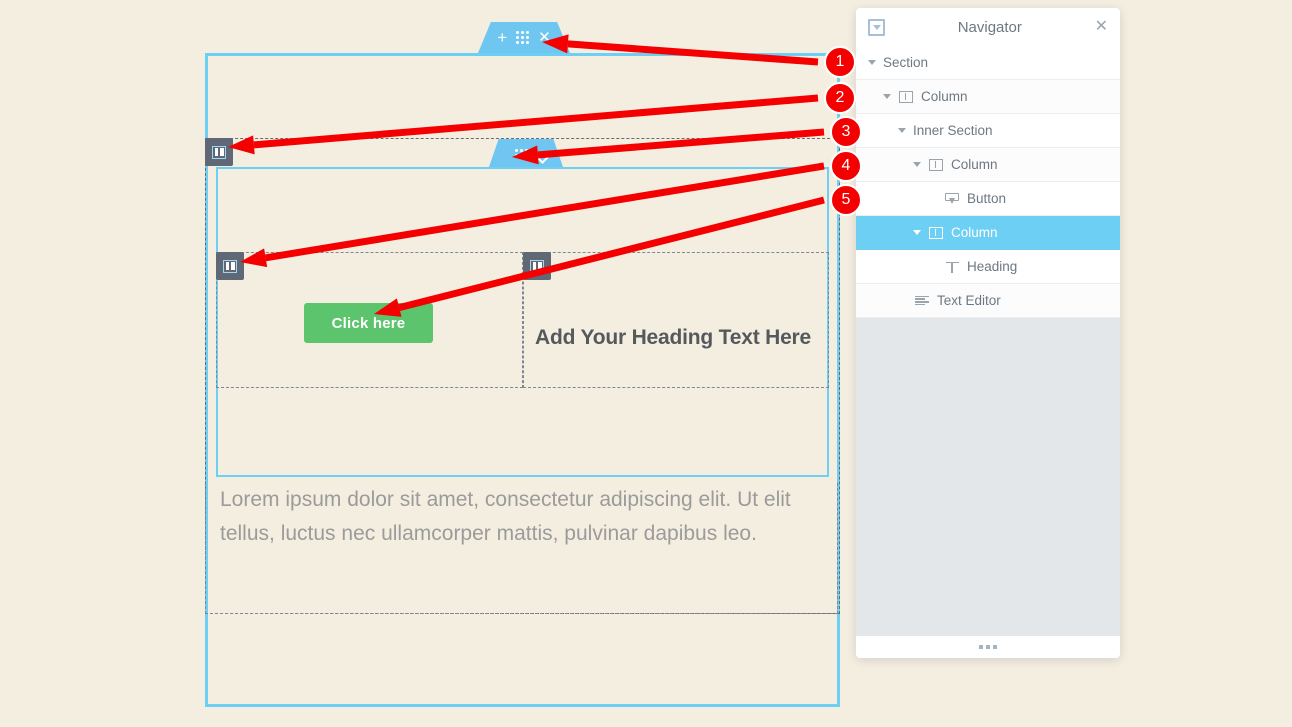 The width and height of the screenshot is (1292, 727). Describe the element at coordinates (876, 27) in the screenshot. I see `collapse-all-icon` at that location.